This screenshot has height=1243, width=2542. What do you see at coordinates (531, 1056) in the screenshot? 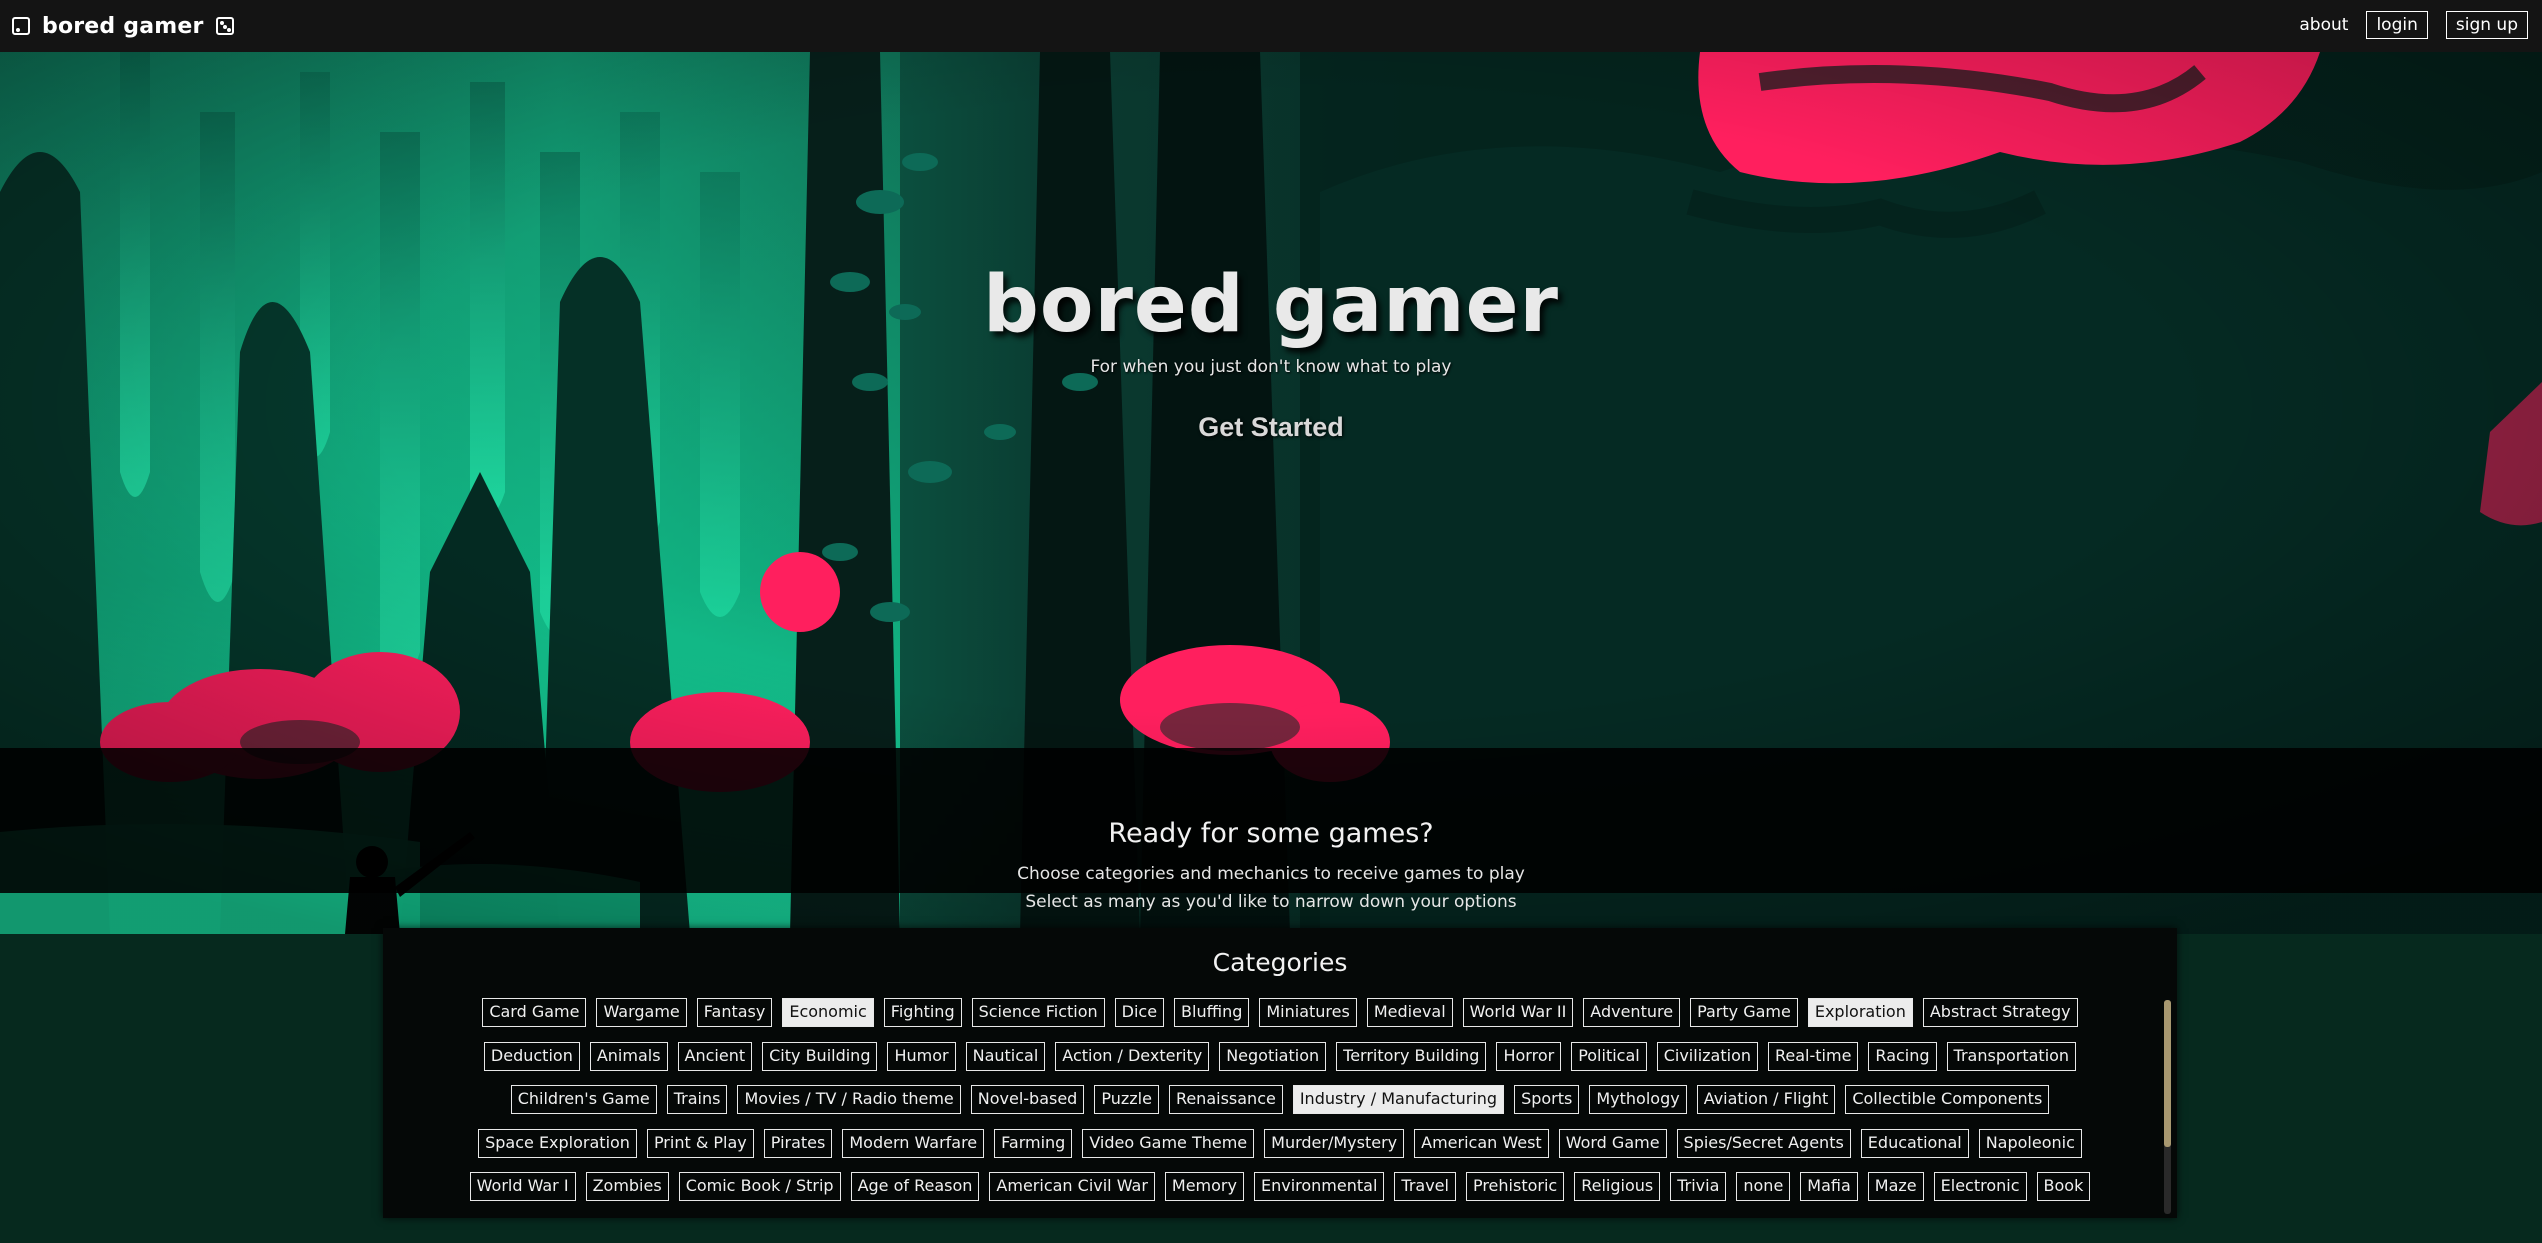
I see `category-tag: Deduction` at bounding box center [531, 1056].